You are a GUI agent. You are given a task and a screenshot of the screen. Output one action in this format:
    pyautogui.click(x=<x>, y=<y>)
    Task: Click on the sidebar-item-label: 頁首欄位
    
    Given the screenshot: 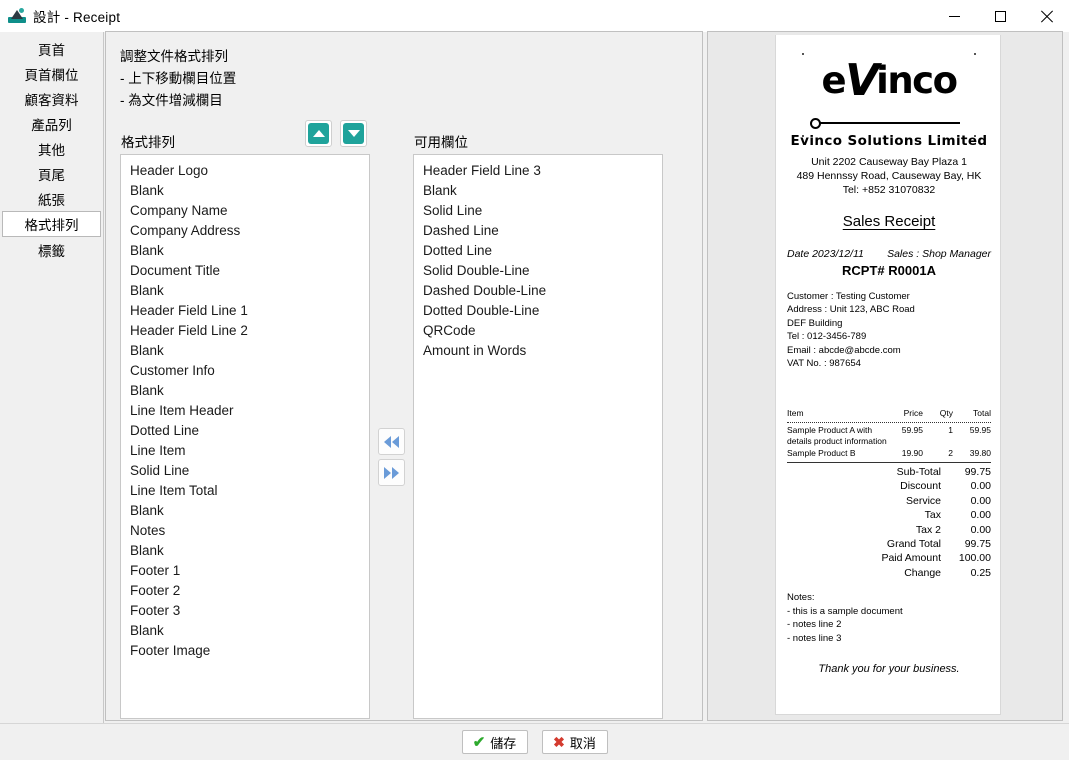 What is the action you would take?
    pyautogui.click(x=51, y=75)
    